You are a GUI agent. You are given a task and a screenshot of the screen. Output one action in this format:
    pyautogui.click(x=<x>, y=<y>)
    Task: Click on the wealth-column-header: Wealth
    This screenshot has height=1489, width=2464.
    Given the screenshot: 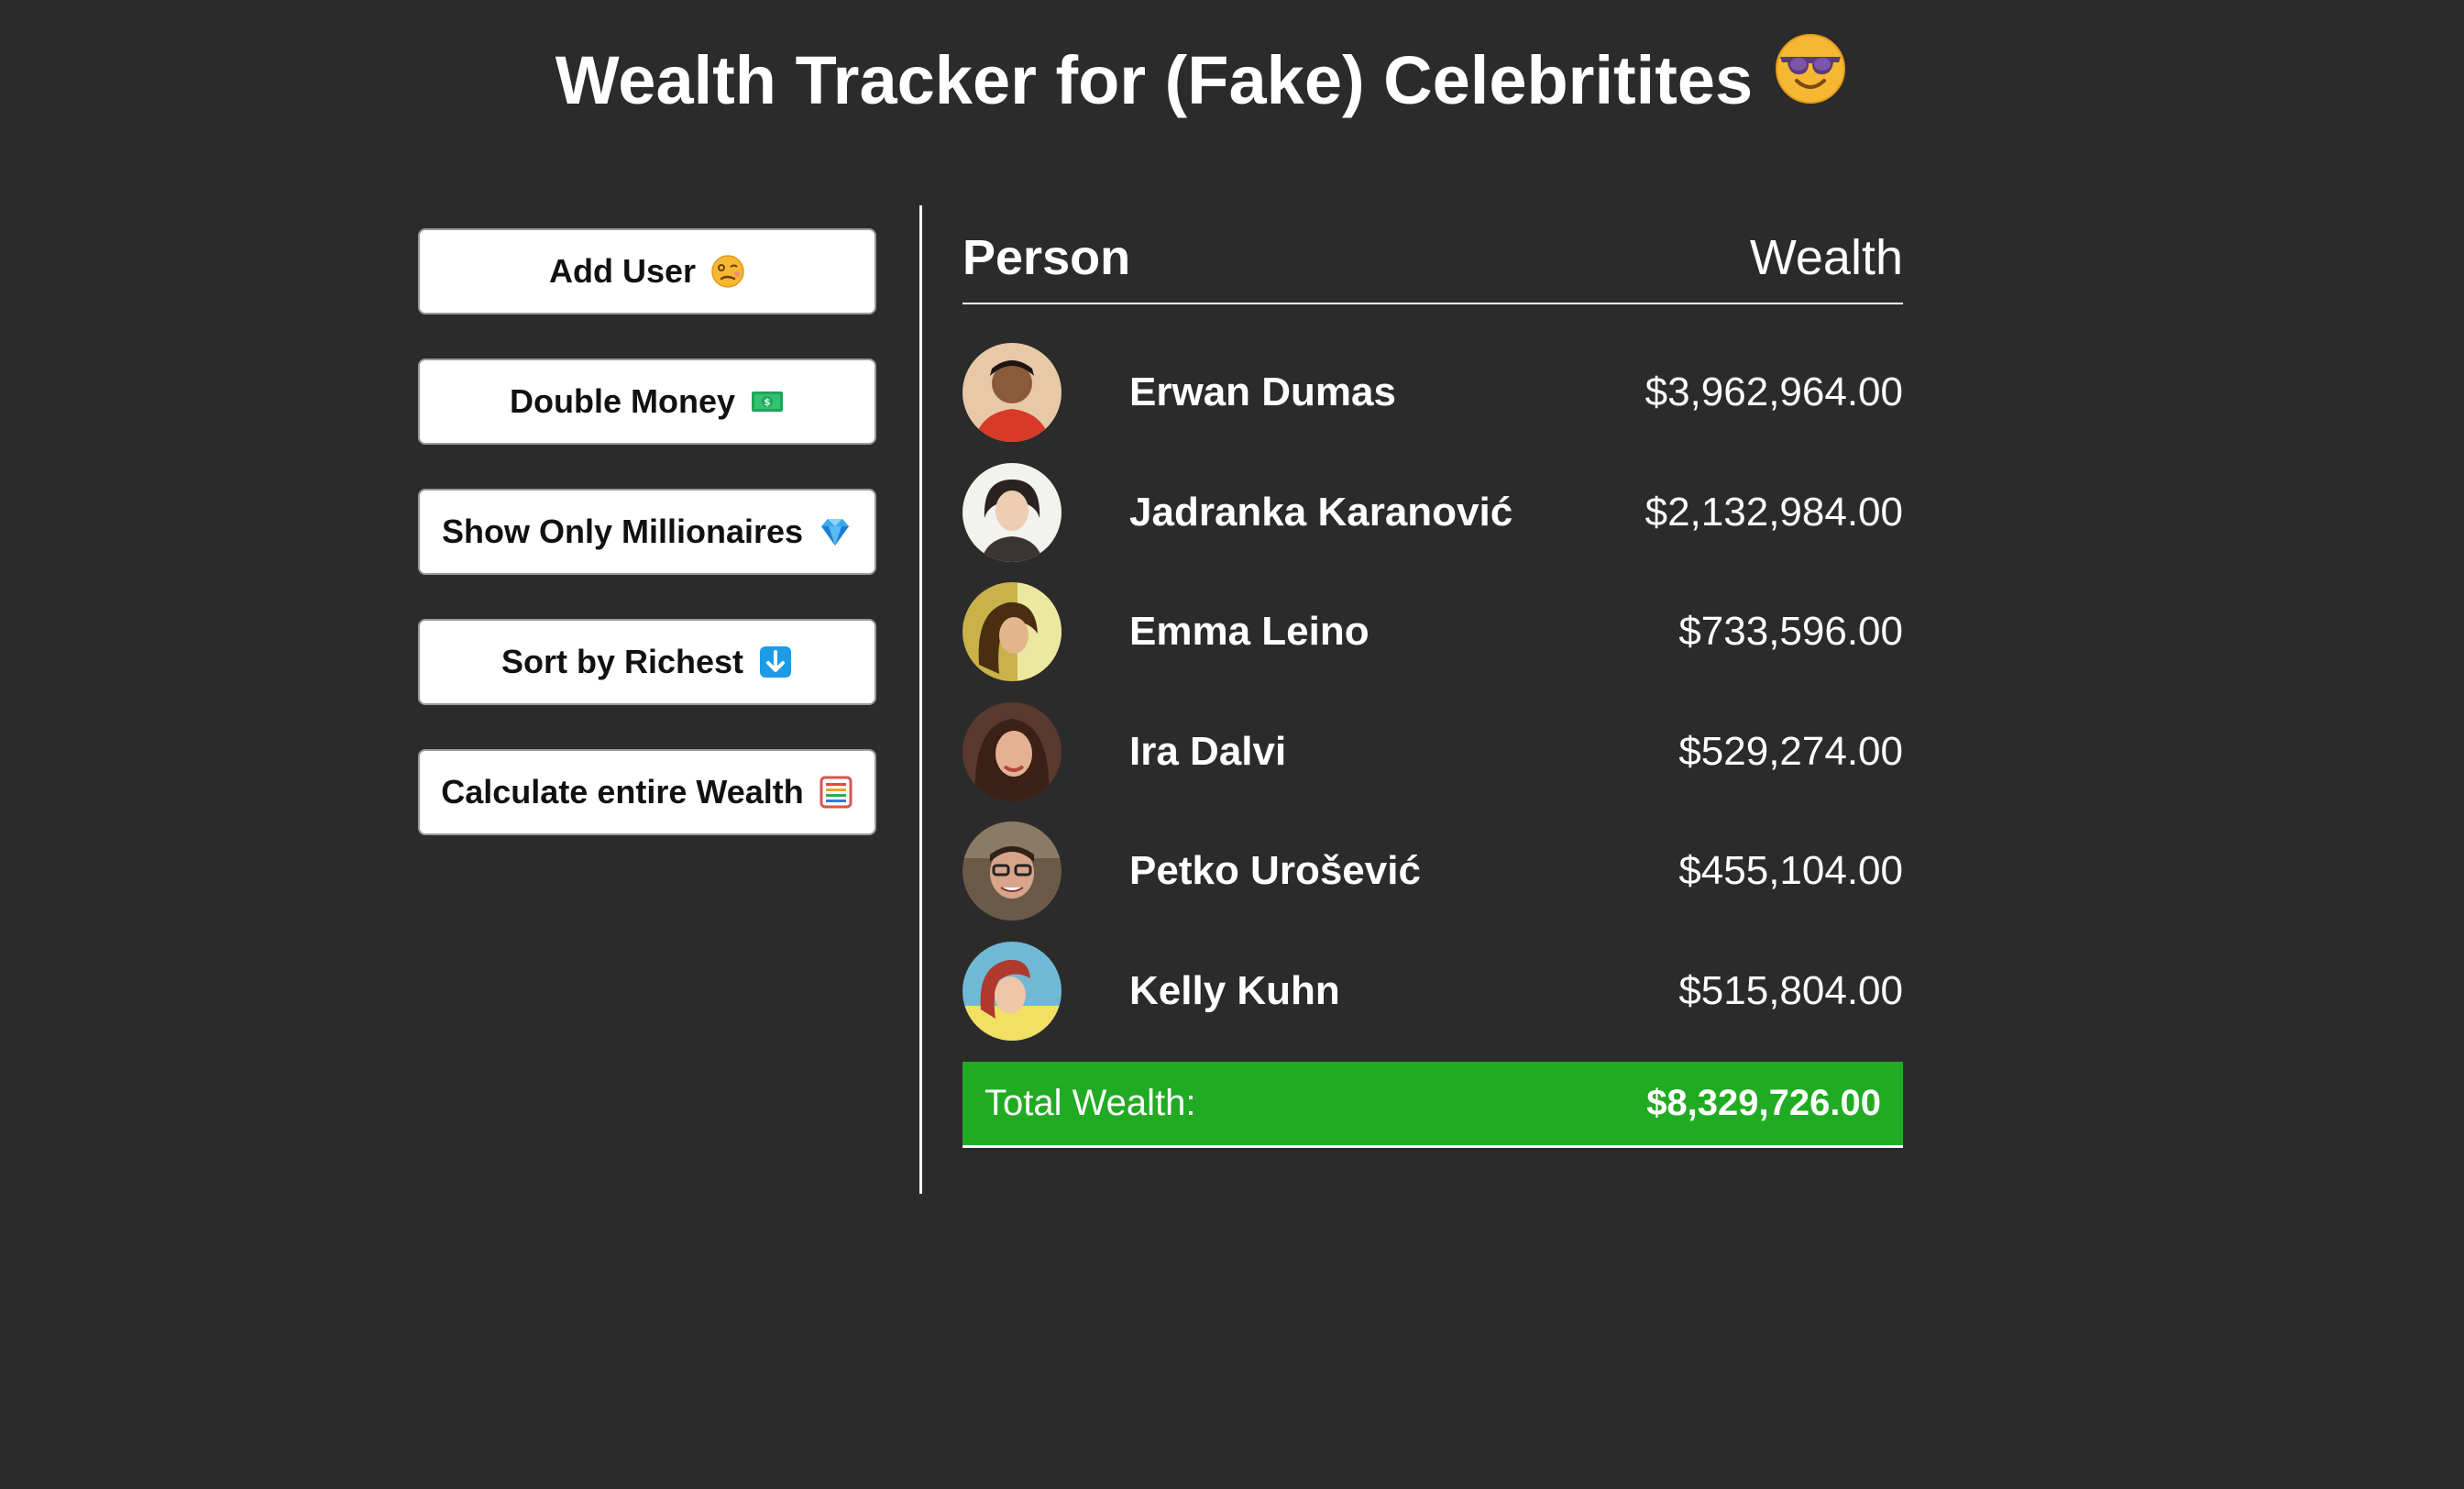 What is the action you would take?
    pyautogui.click(x=1826, y=257)
    